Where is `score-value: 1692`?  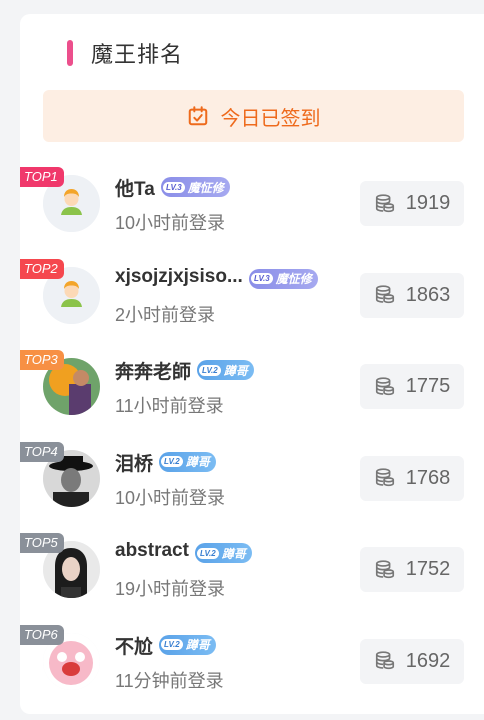
score-value: 1692 is located at coordinates (428, 660).